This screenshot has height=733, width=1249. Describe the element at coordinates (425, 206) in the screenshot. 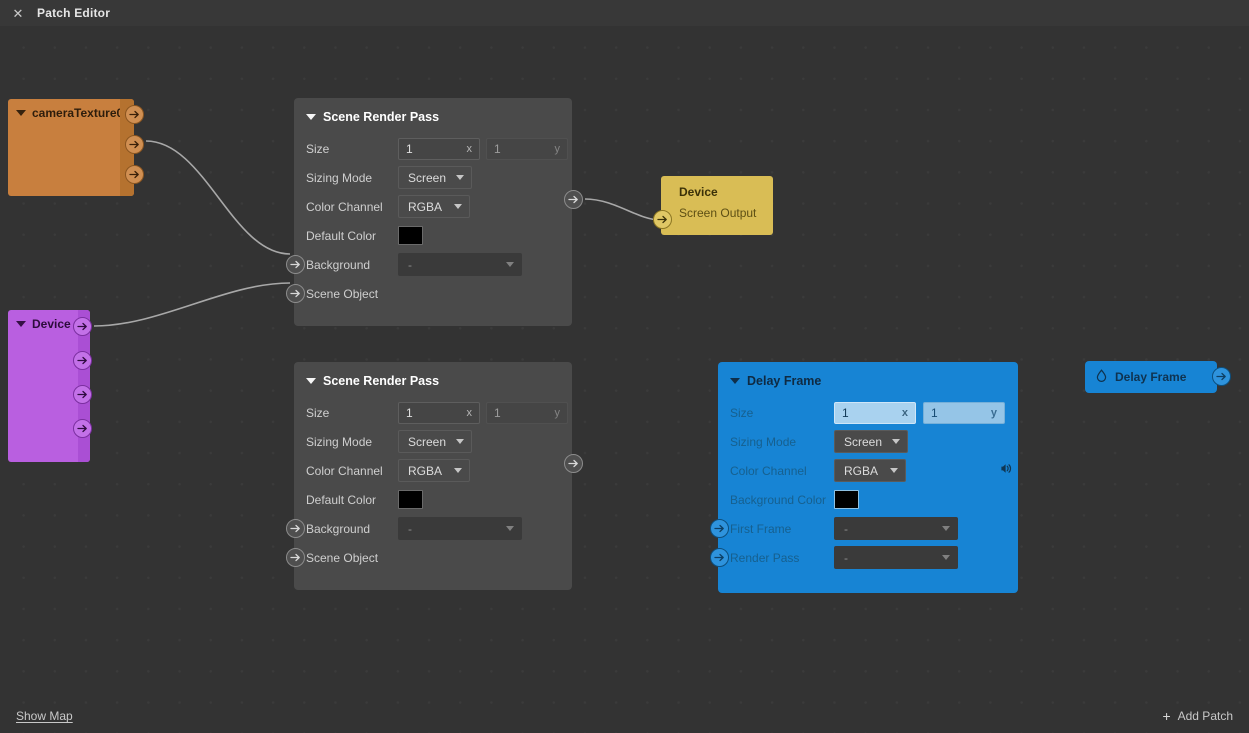

I see `color-channel-value: RGBA` at that location.